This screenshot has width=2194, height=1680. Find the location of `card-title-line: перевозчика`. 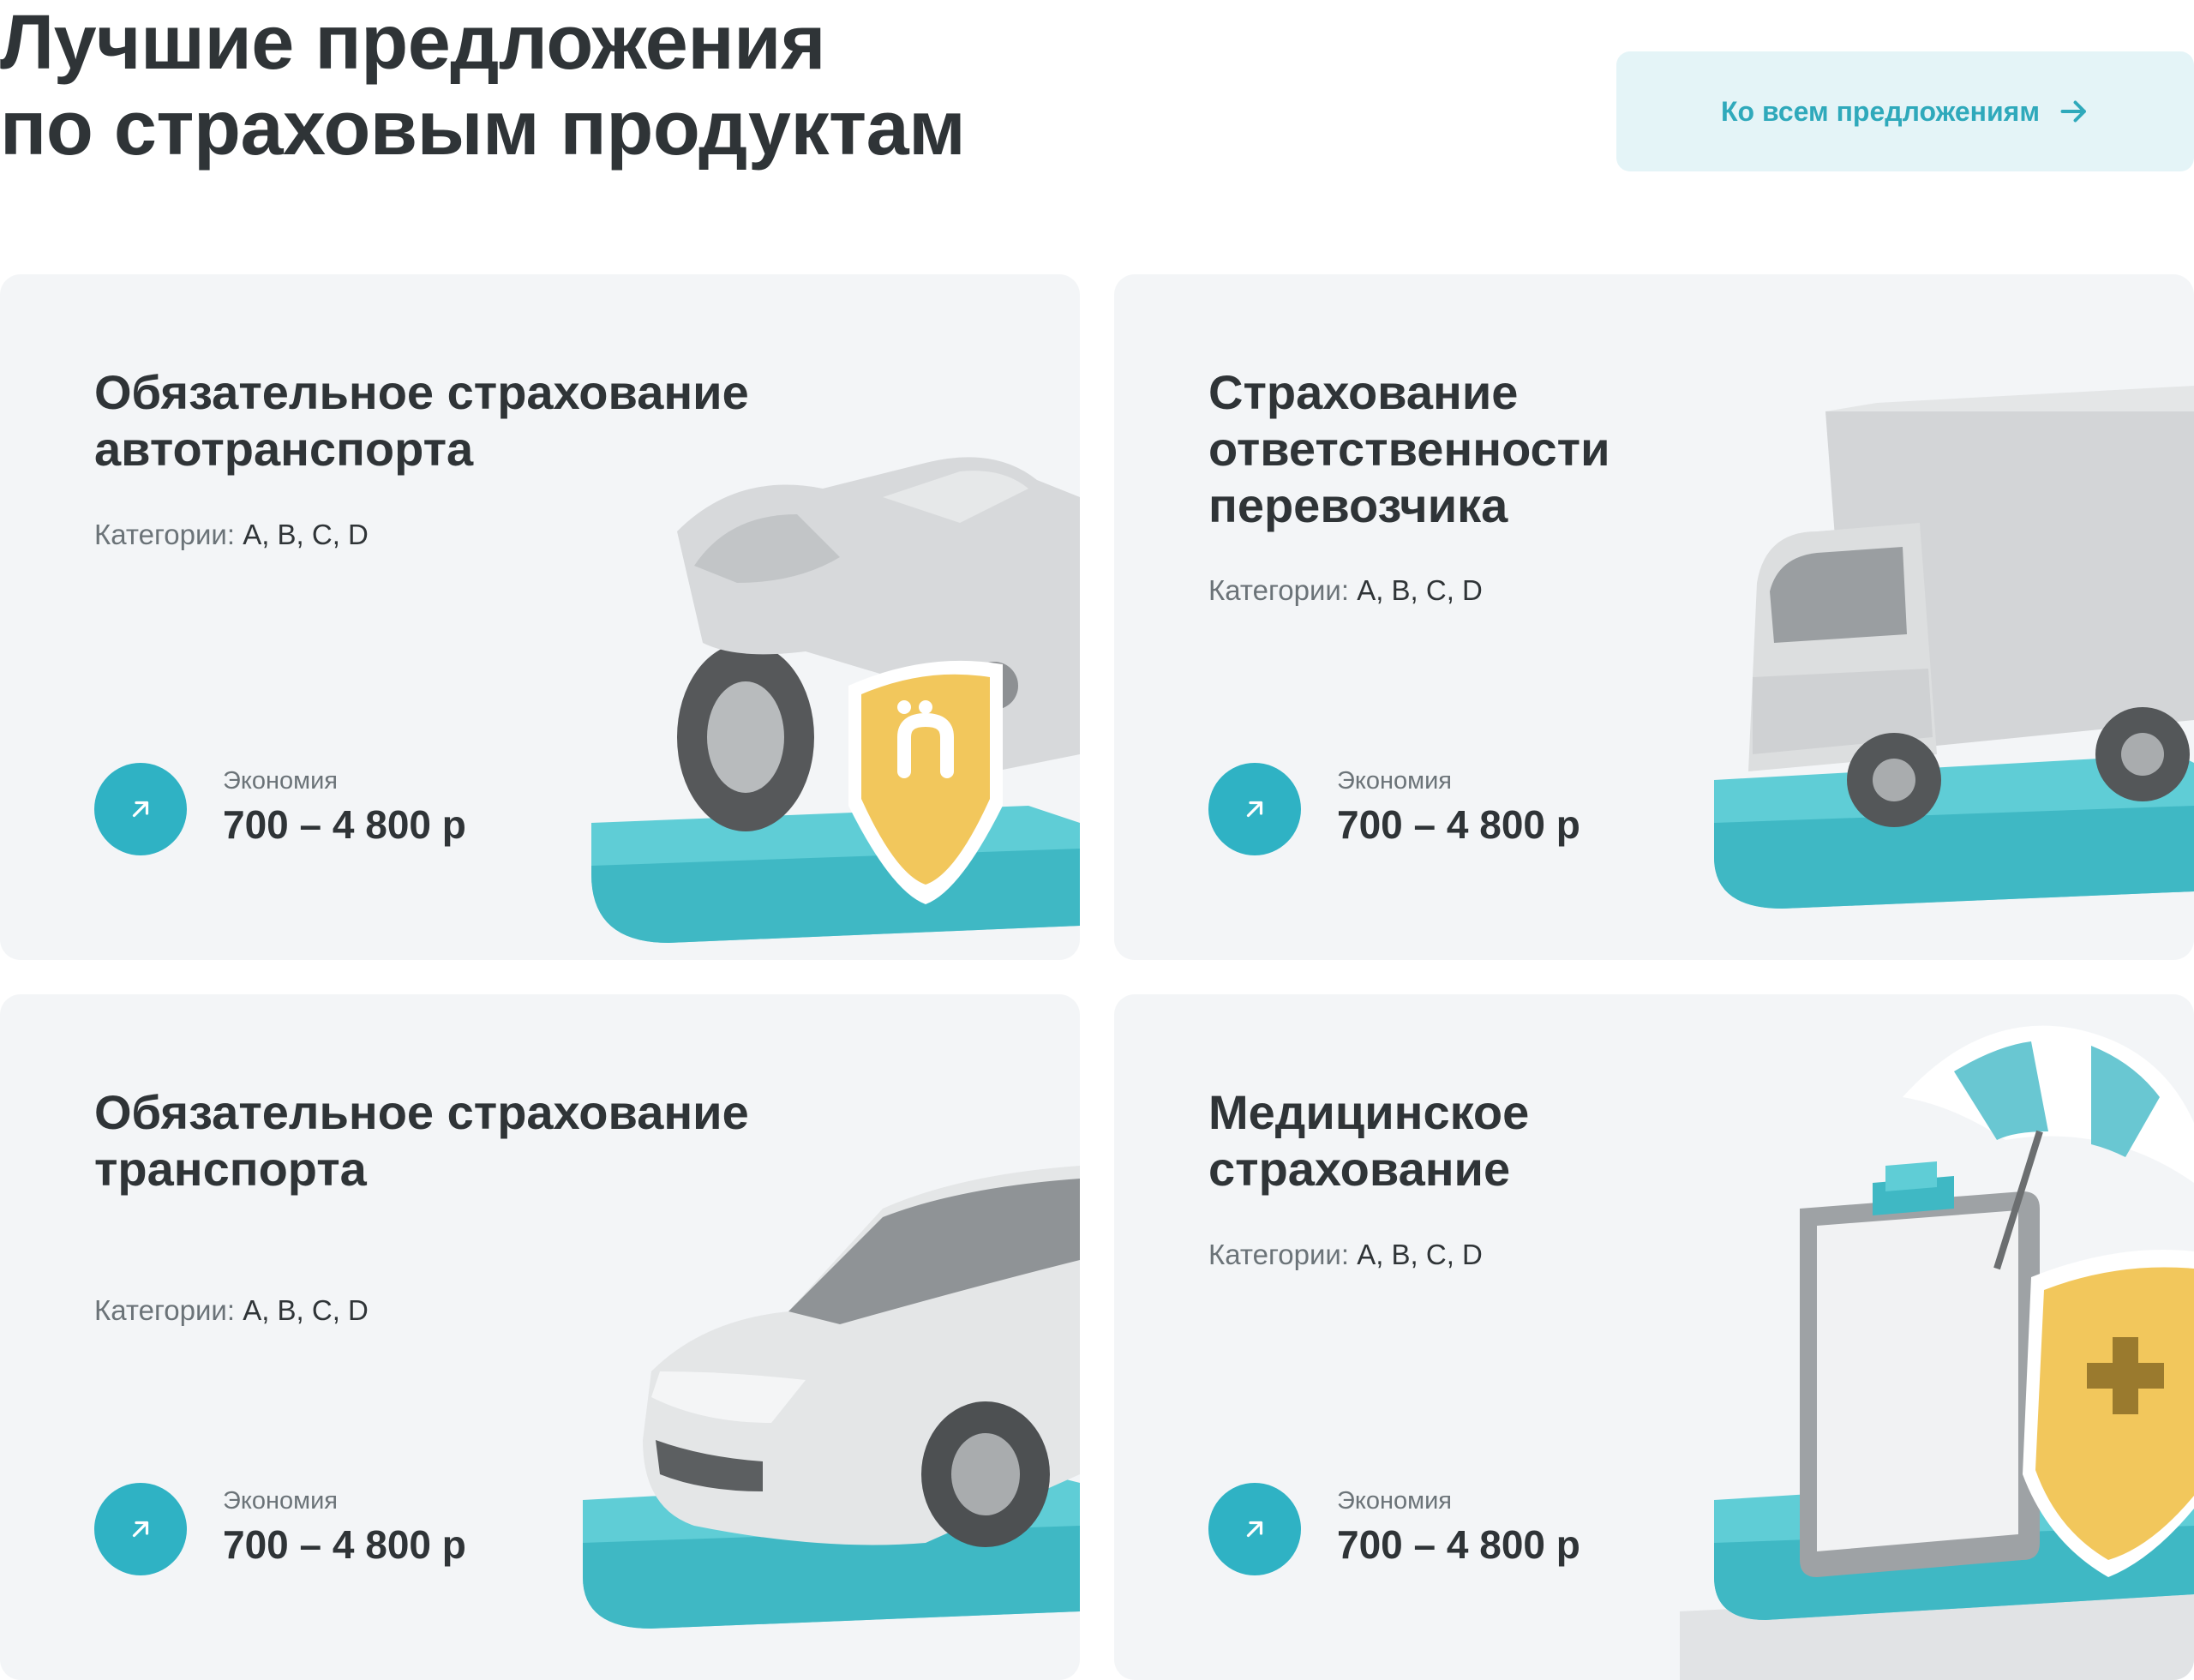

card-title-line: перевозчика is located at coordinates (1358, 505).